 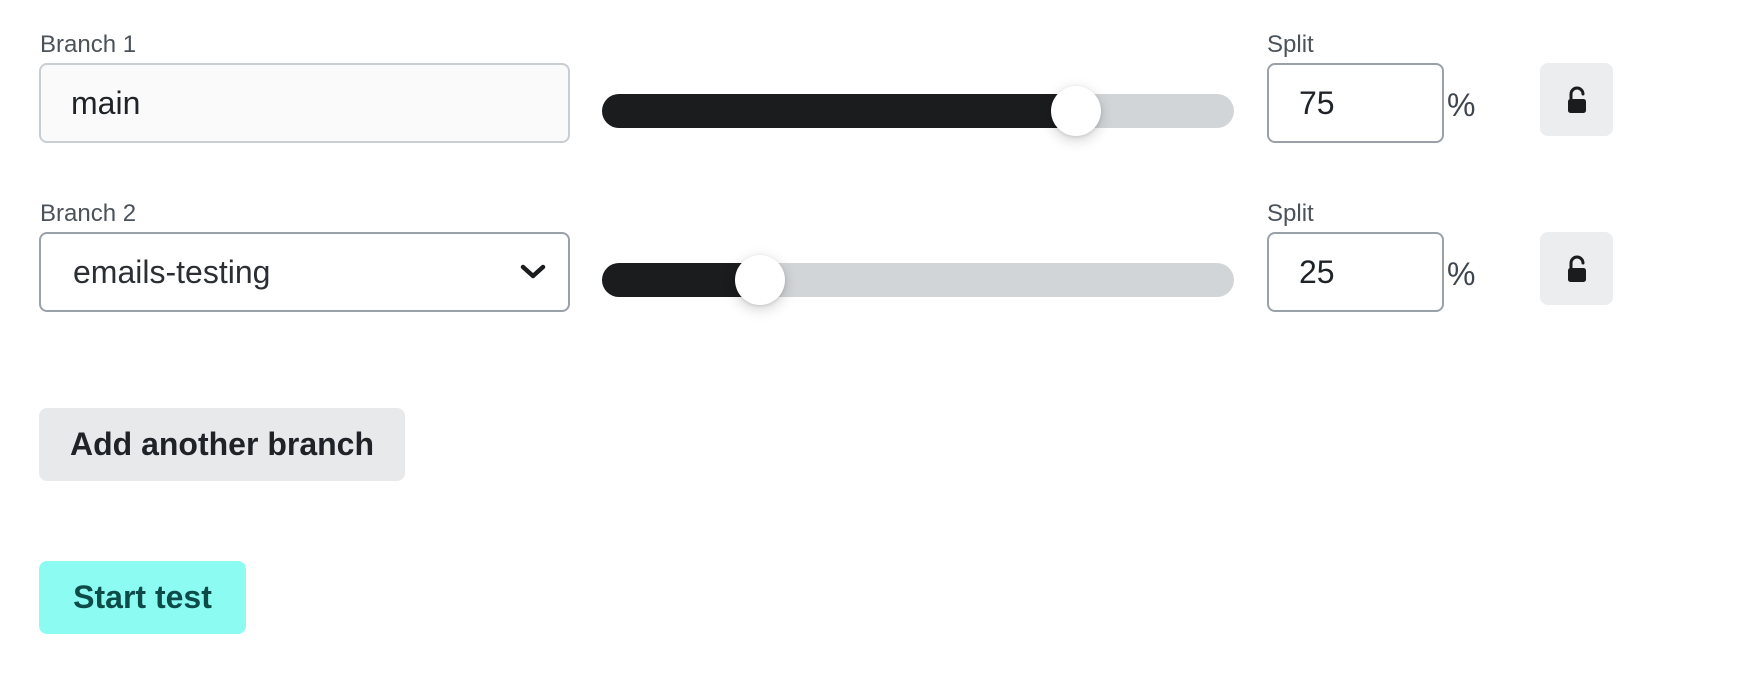 I want to click on branch-2-split-input: 25, so click(x=1355, y=272).